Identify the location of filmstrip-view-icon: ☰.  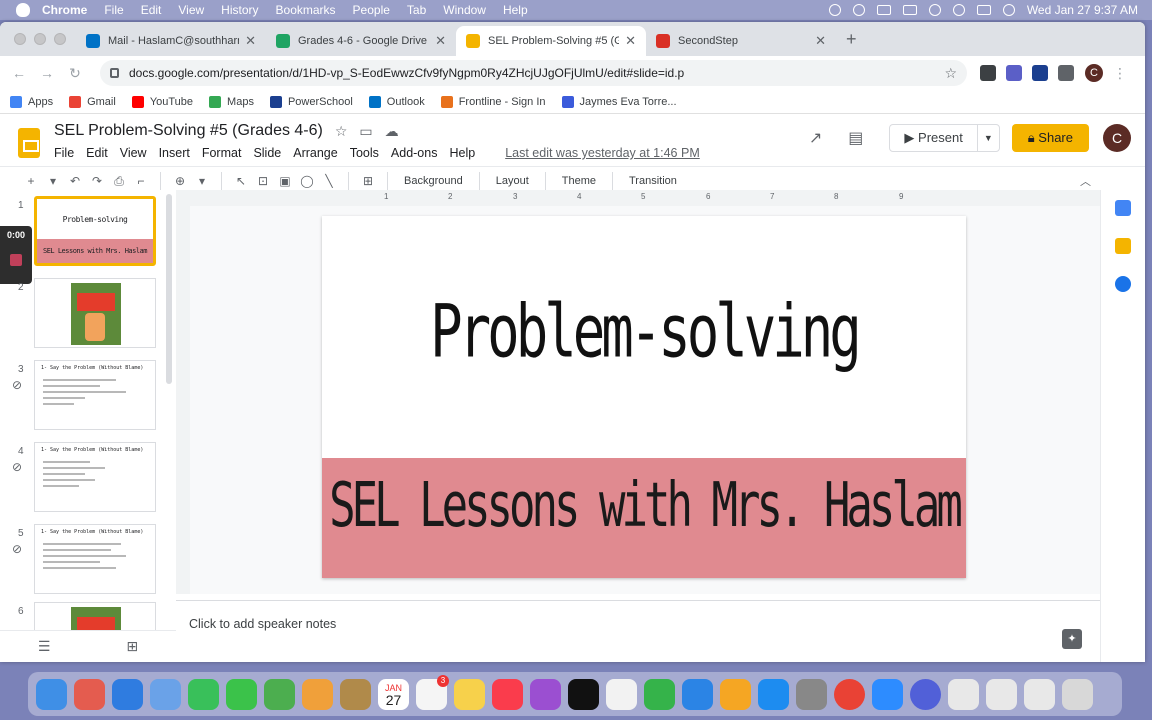
(44, 646).